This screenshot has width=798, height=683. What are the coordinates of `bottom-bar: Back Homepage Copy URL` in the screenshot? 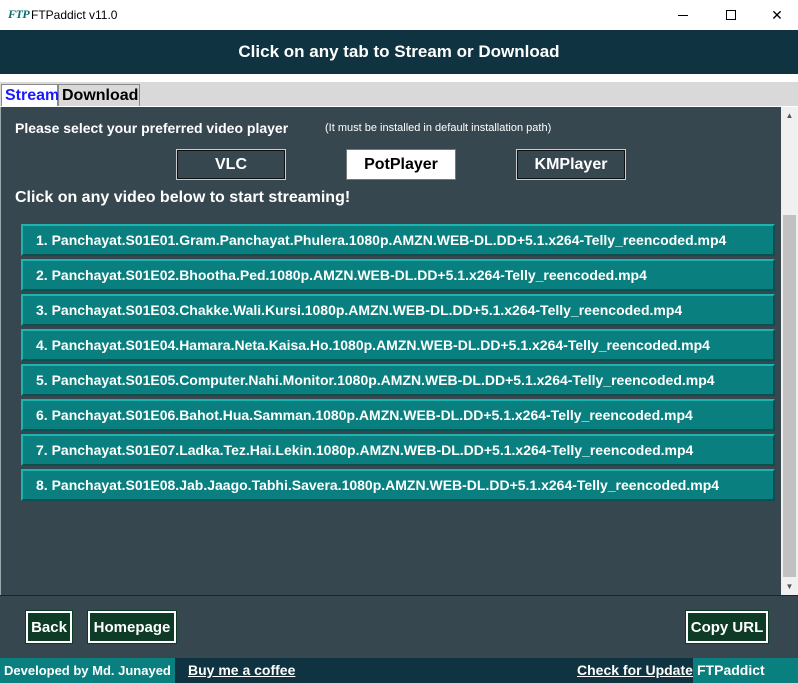 It's located at (399, 626).